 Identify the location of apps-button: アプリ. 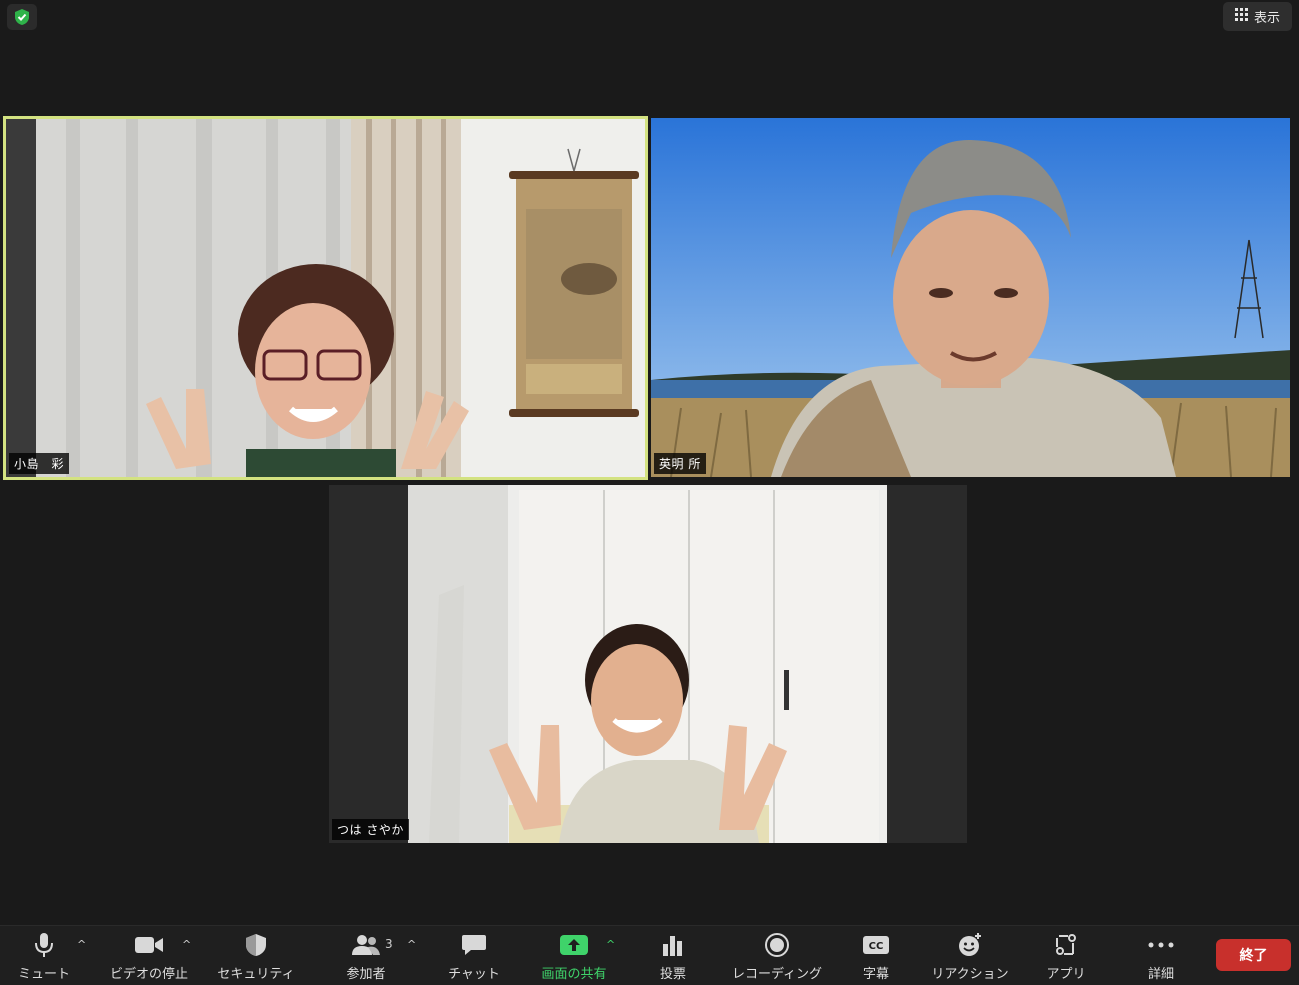
(1066, 956).